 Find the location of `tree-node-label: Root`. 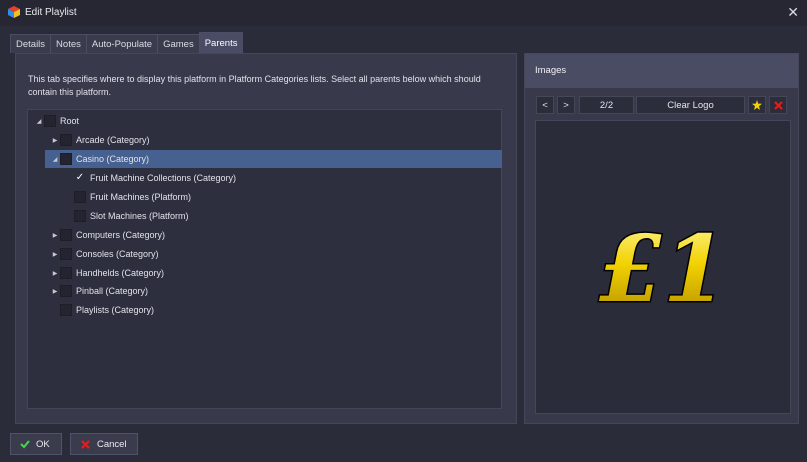

tree-node-label: Root is located at coordinates (70, 121).